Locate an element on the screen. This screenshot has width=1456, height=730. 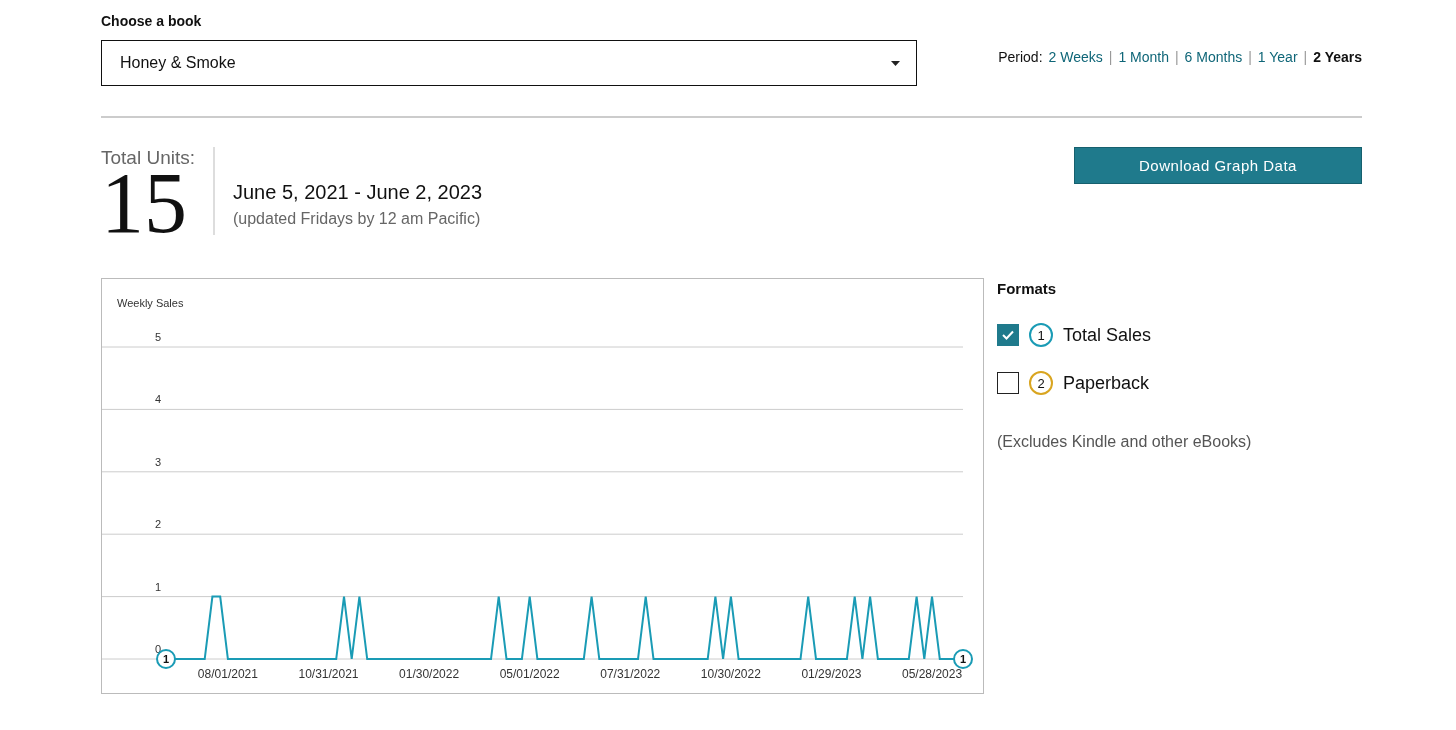
format-label: Total Sales is located at coordinates (1107, 335).